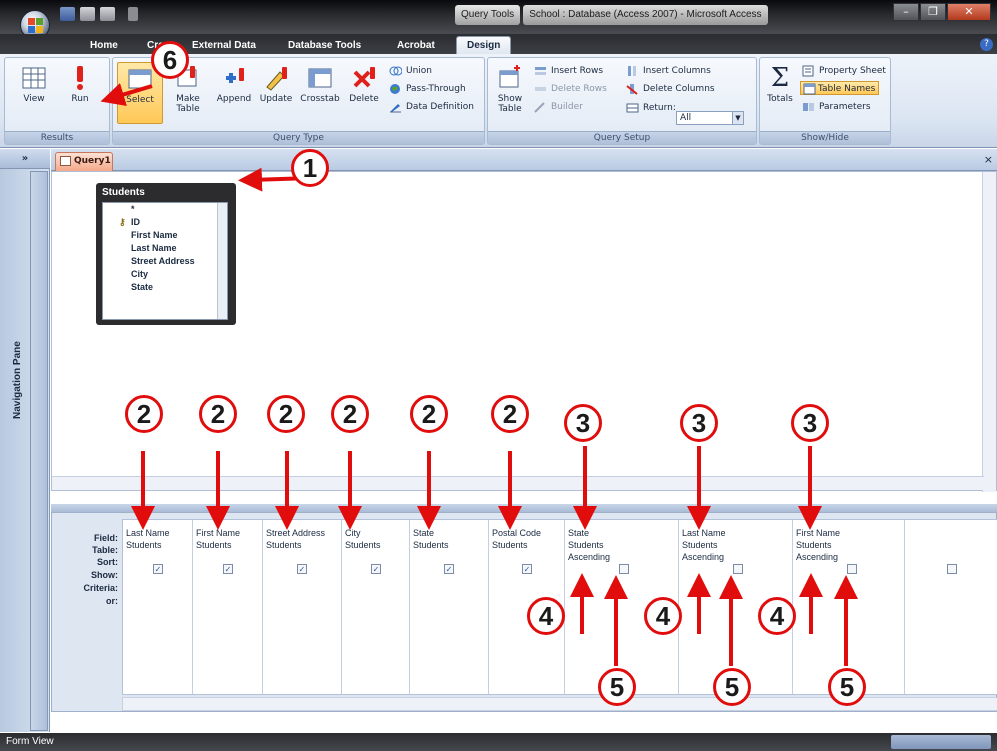 The width and height of the screenshot is (997, 751). I want to click on callout-1: 1, so click(310, 168).